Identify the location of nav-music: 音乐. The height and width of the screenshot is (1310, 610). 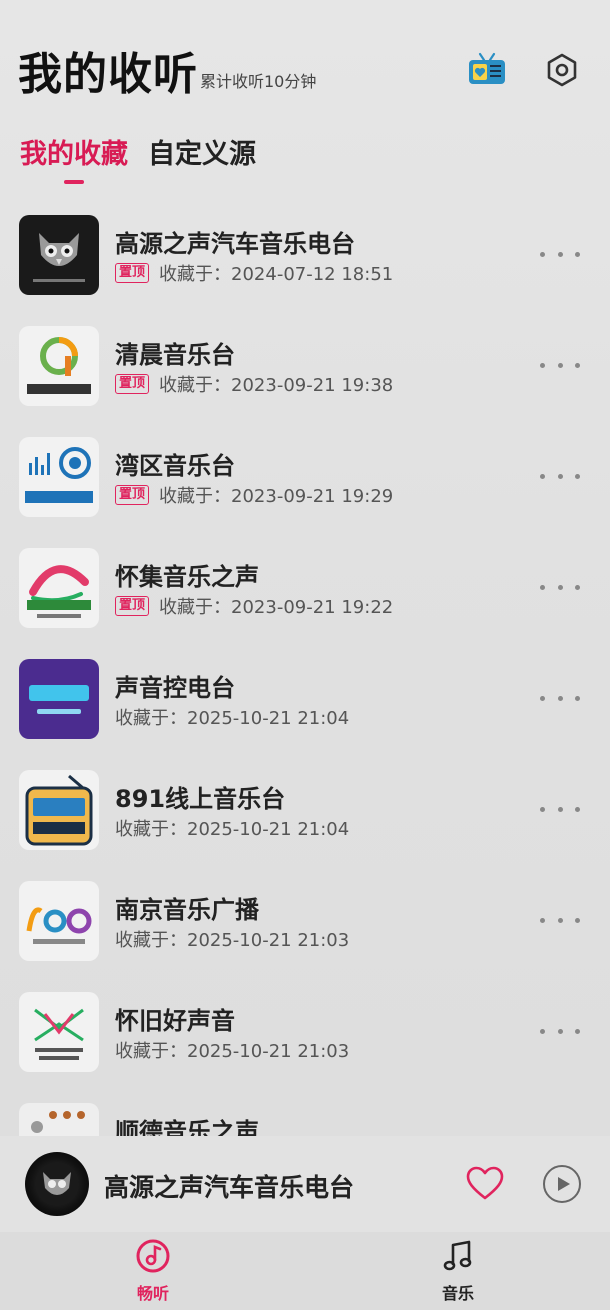
(458, 1271).